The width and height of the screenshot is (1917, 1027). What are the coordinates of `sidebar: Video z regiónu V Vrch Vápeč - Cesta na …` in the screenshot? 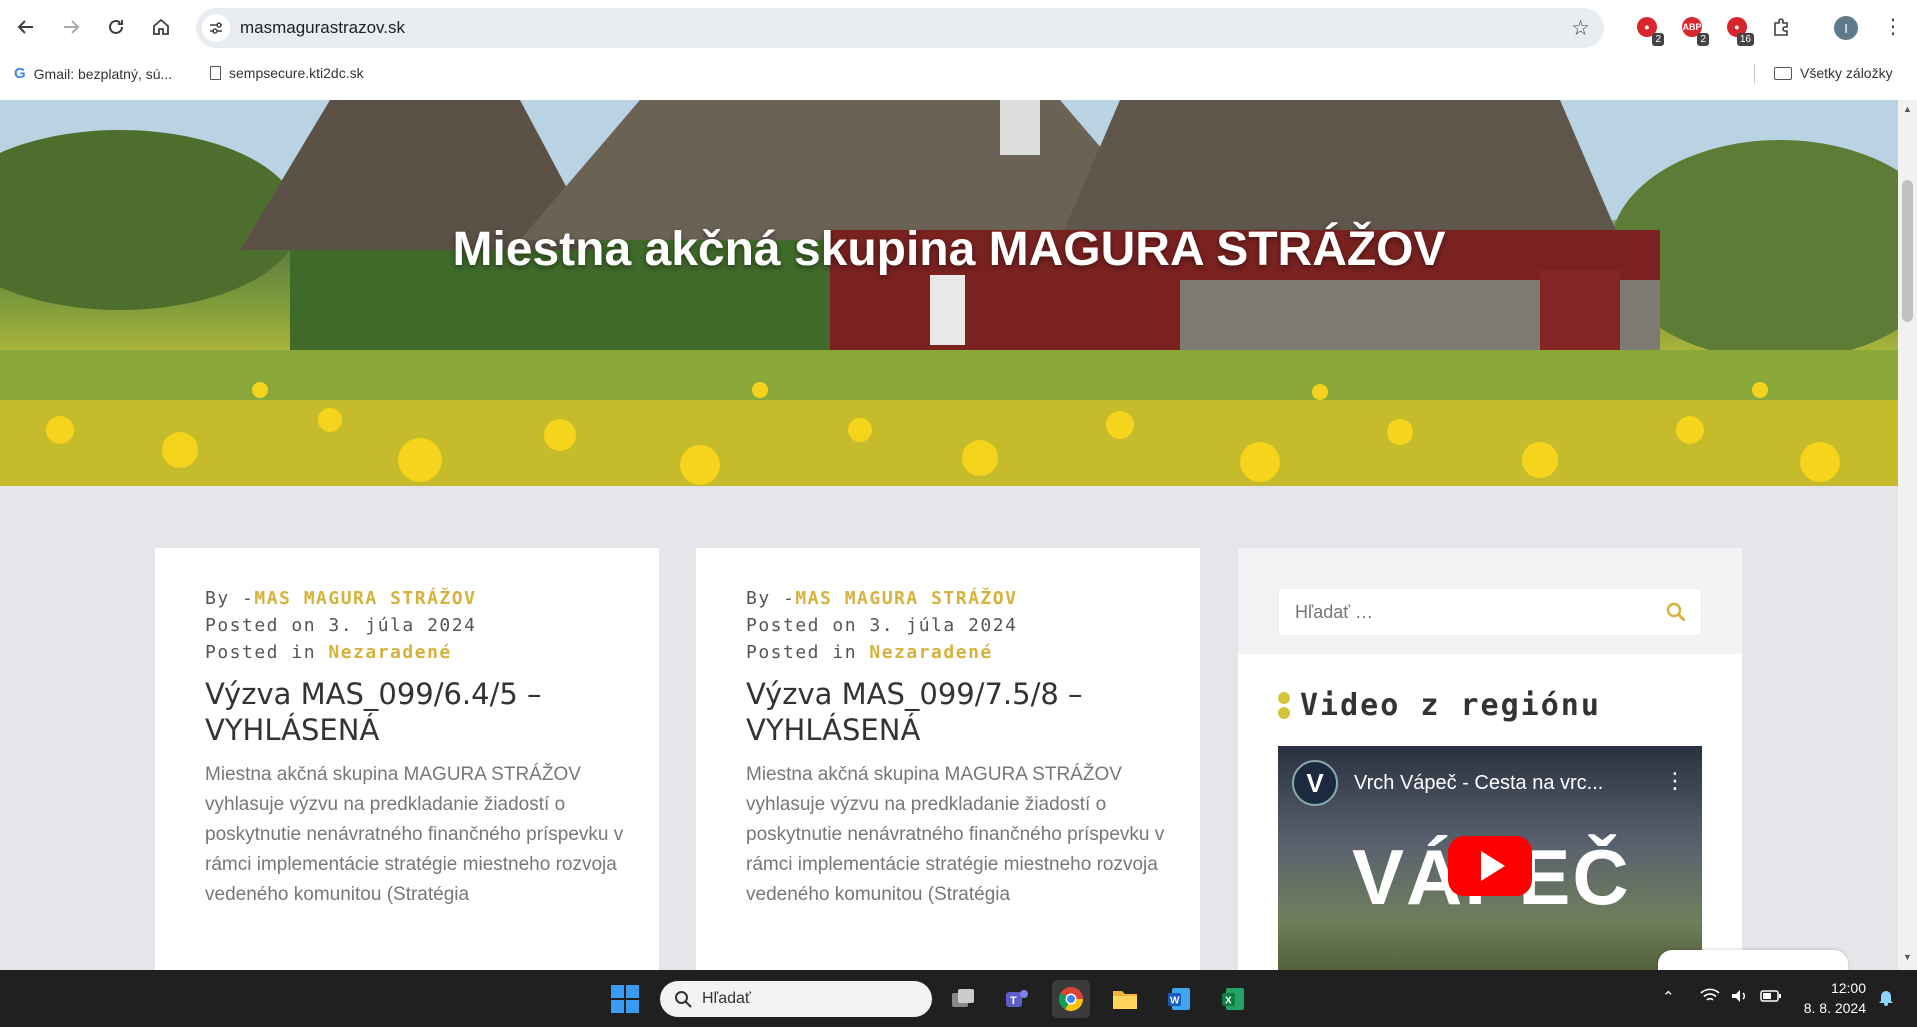 It's located at (1490, 759).